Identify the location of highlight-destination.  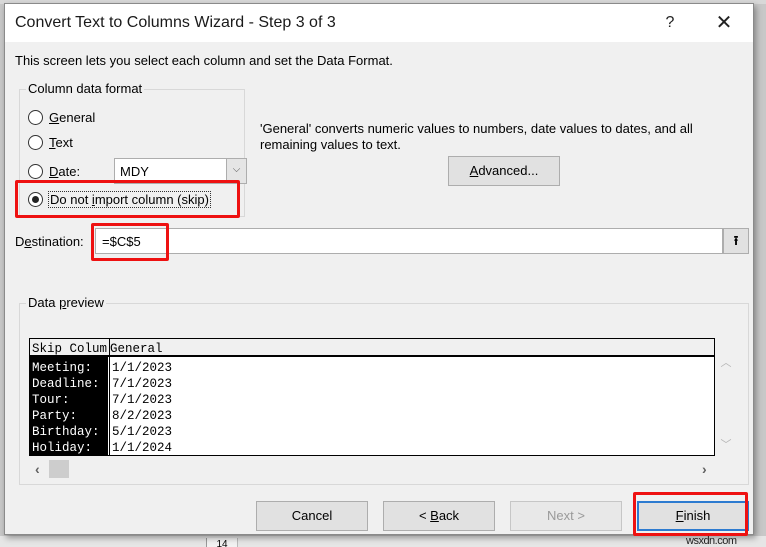
(130, 242).